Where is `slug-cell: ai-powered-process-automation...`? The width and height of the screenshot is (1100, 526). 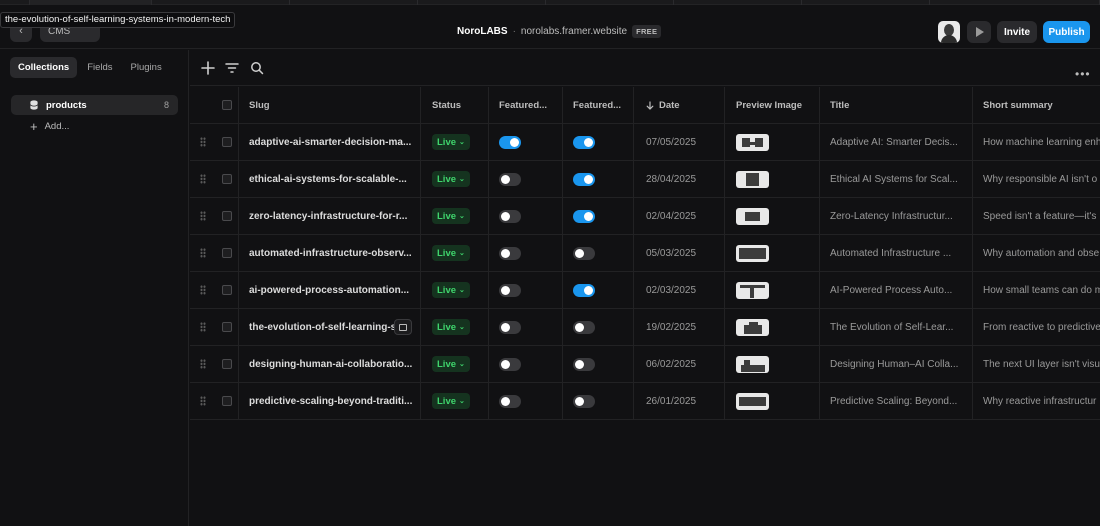
slug-cell: ai-powered-process-automation... is located at coordinates (330, 290).